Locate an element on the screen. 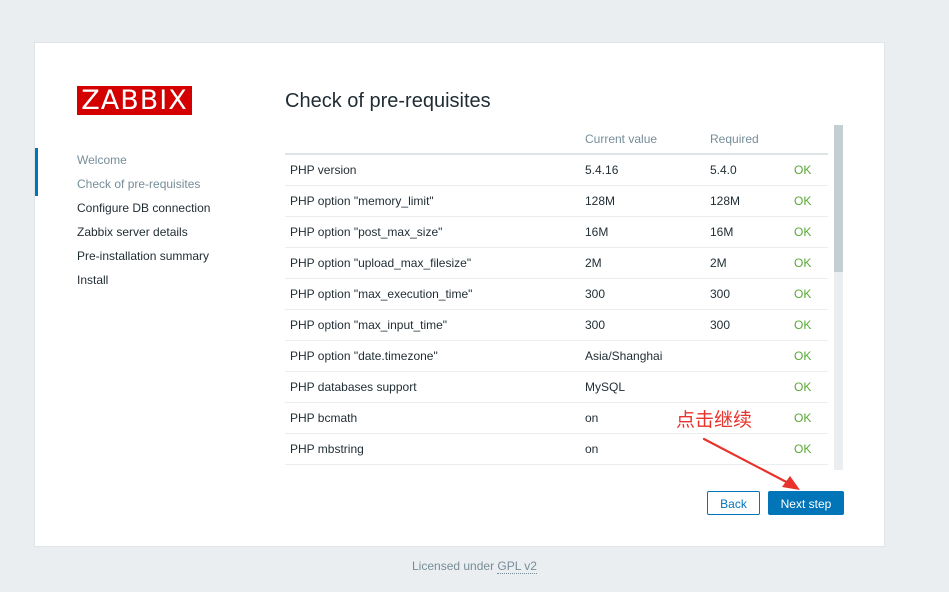 The height and width of the screenshot is (592, 949). page-title: Check of pre-requisites is located at coordinates (388, 101).